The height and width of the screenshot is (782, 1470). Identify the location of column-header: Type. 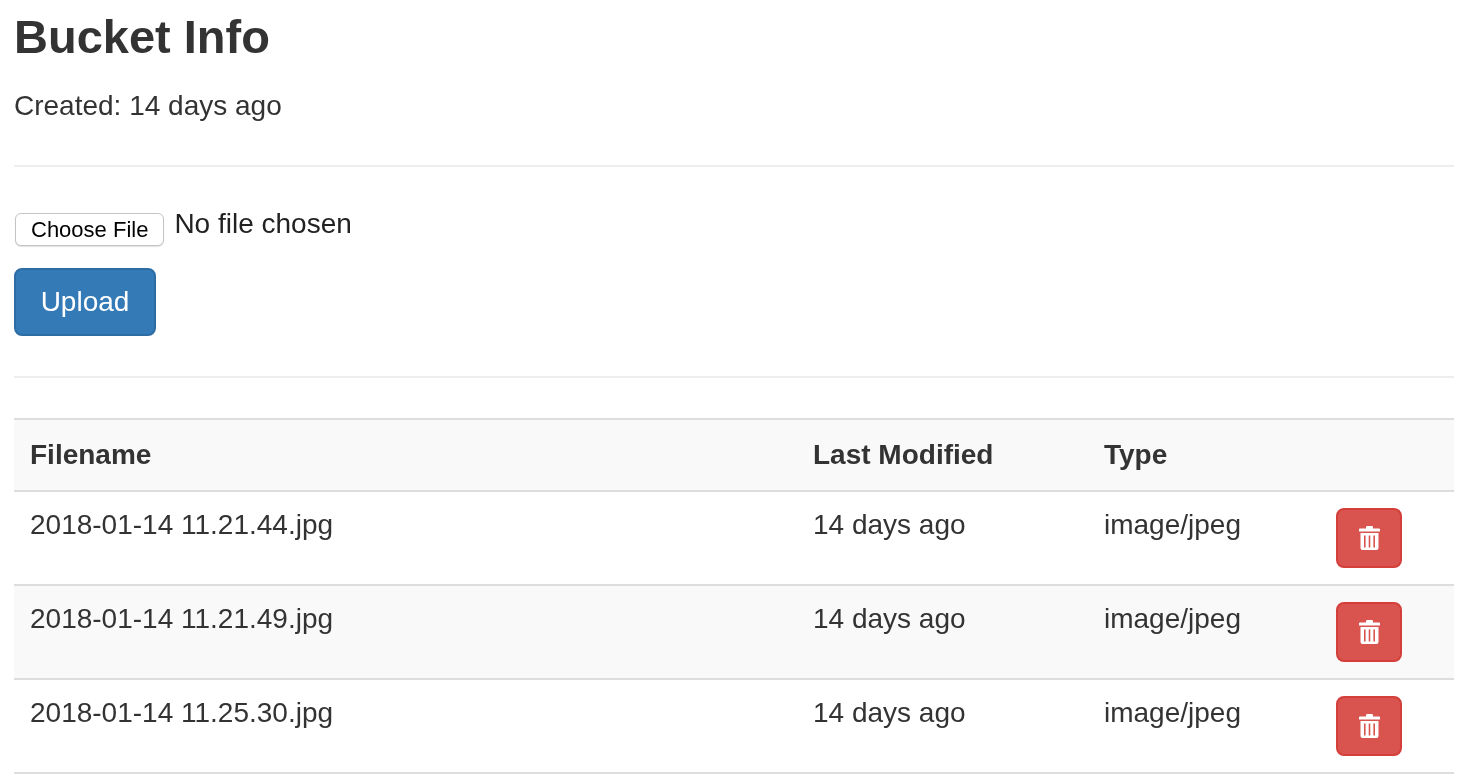
(1136, 455).